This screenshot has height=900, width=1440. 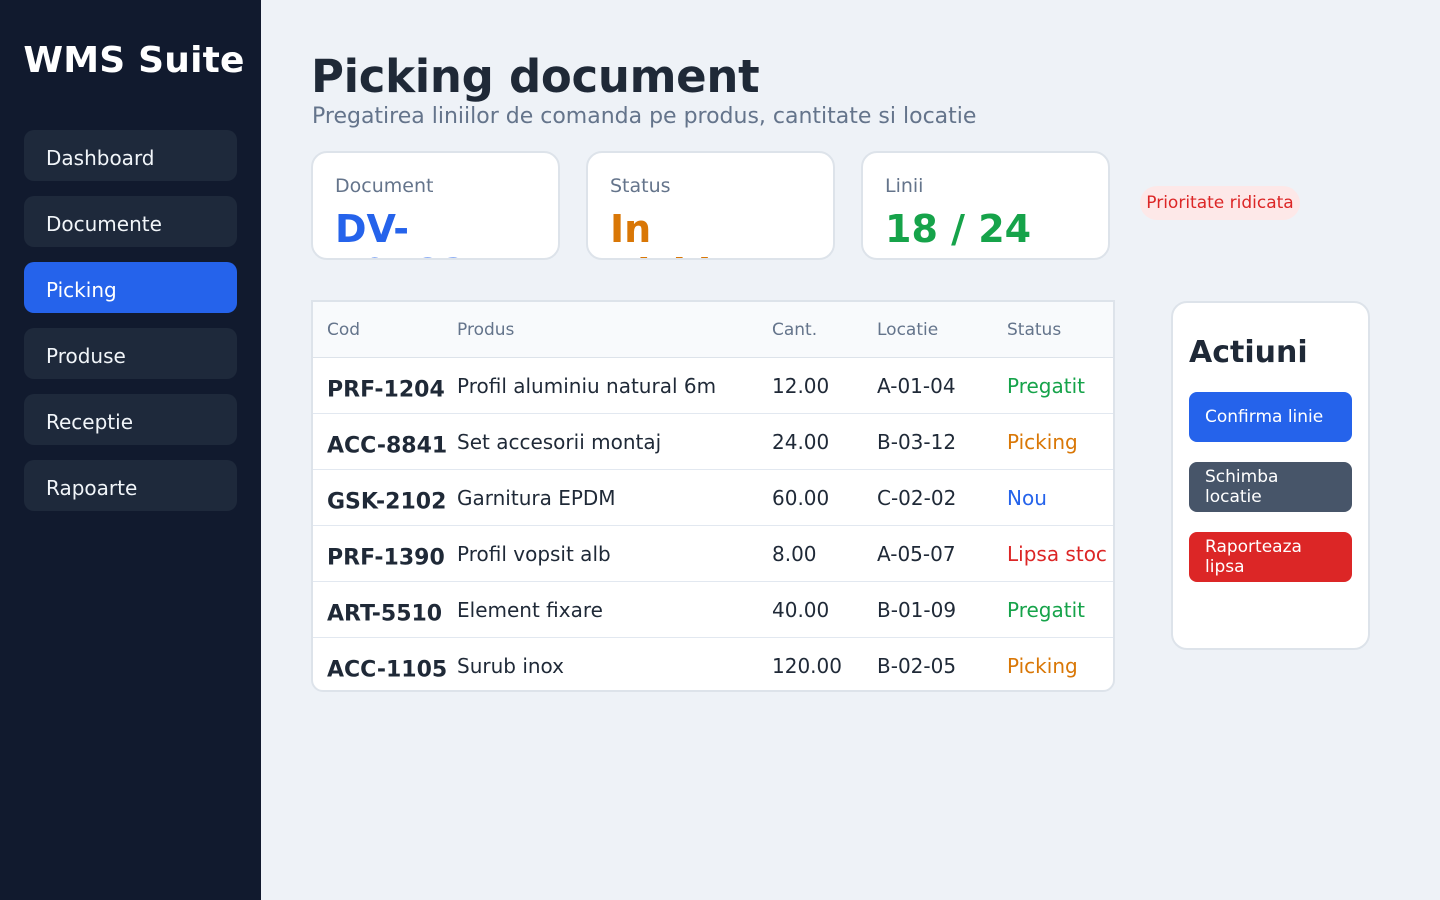 What do you see at coordinates (384, 186) in the screenshot?
I see `stat-label: Document` at bounding box center [384, 186].